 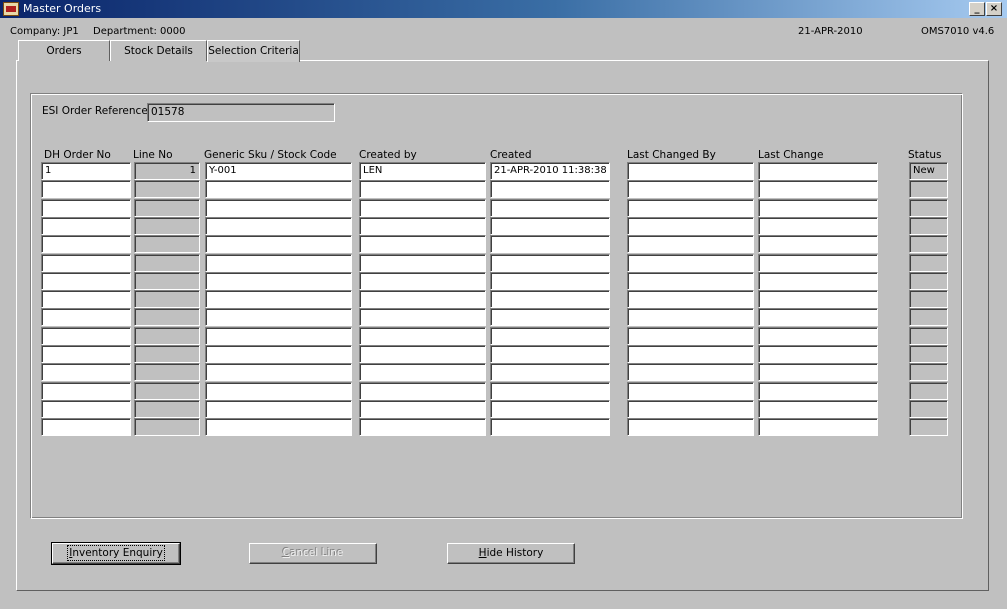 I want to click on created-by-cell: LEN, so click(x=422, y=171).